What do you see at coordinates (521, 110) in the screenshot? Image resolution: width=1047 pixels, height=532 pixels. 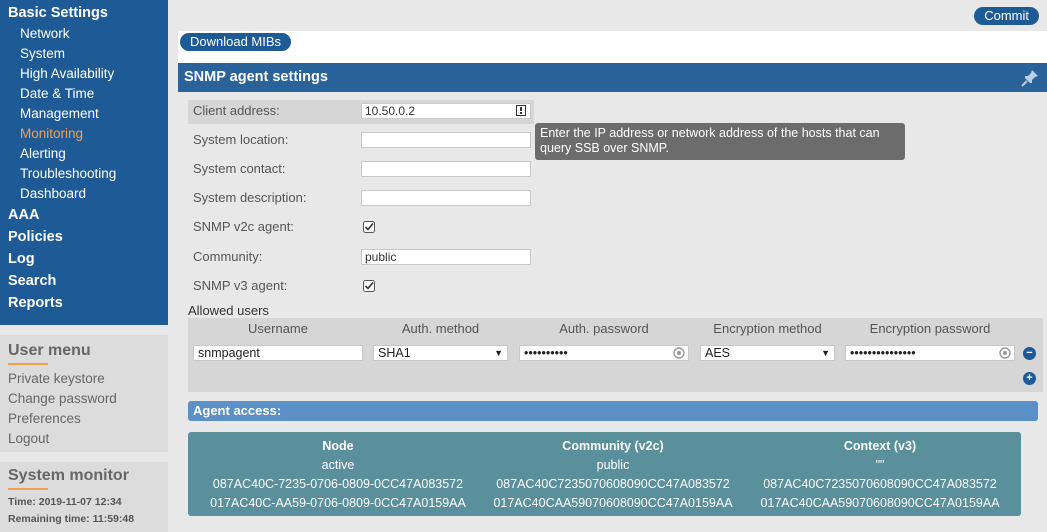 I see `lock-icon` at bounding box center [521, 110].